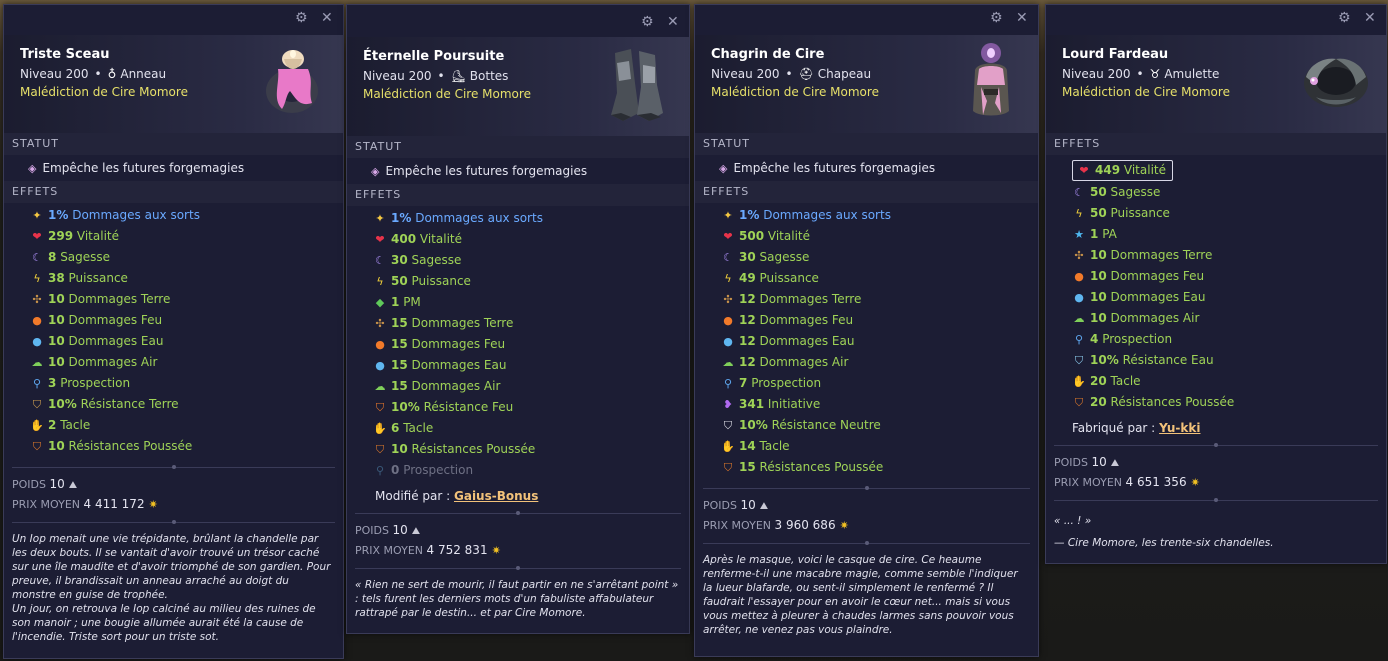 The height and width of the screenshot is (661, 1388). What do you see at coordinates (1079, 297) in the screenshot?
I see `water-icon: ●` at bounding box center [1079, 297].